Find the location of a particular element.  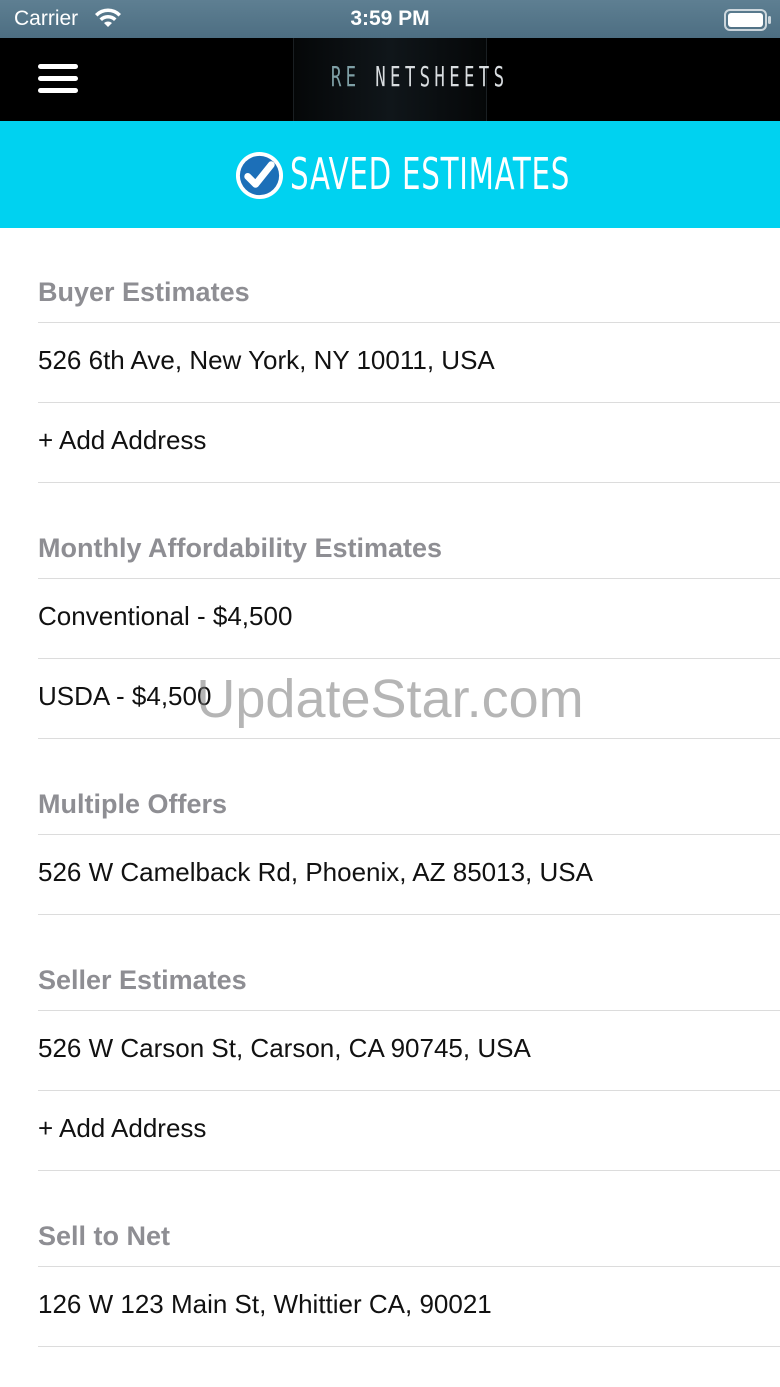

section-header-multiple-offers: Multiple Offers is located at coordinates (390, 786).